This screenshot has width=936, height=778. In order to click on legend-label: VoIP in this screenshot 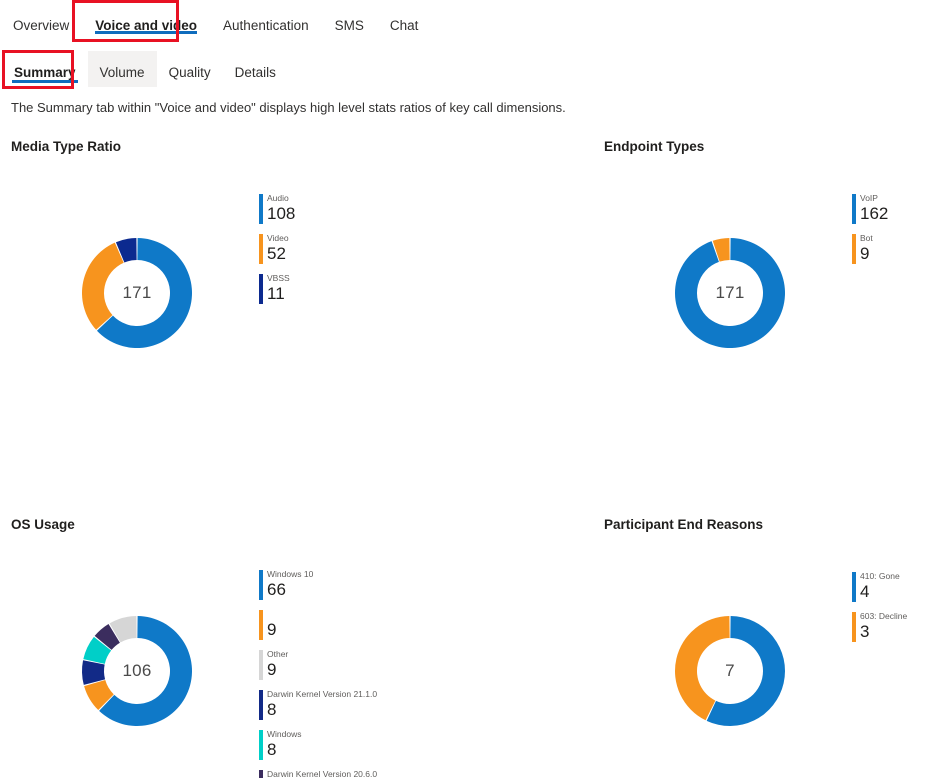, I will do `click(869, 198)`.